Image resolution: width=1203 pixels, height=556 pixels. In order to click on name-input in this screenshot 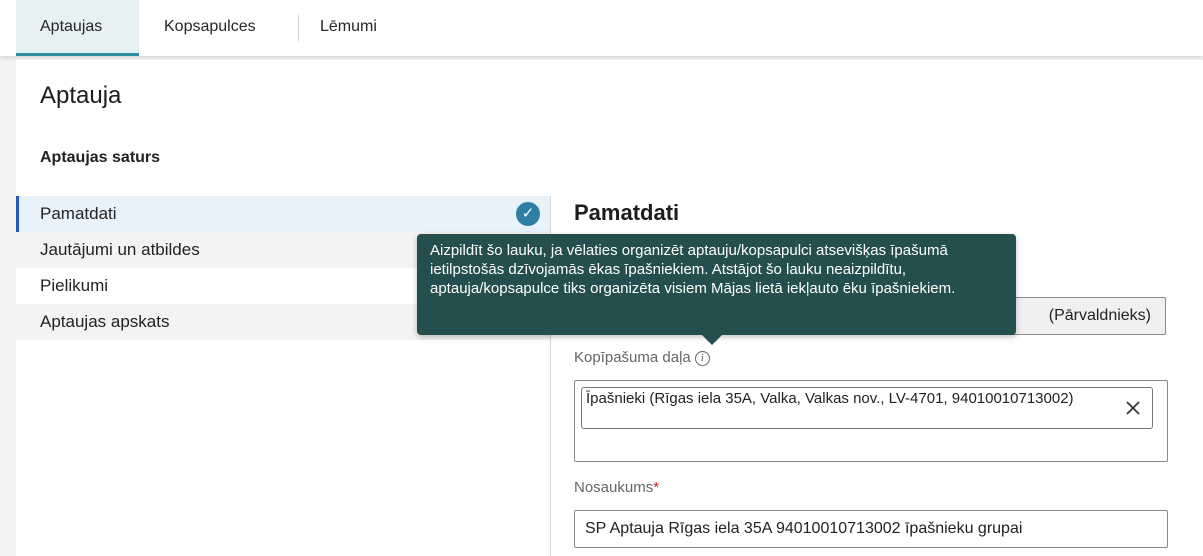, I will do `click(871, 529)`.